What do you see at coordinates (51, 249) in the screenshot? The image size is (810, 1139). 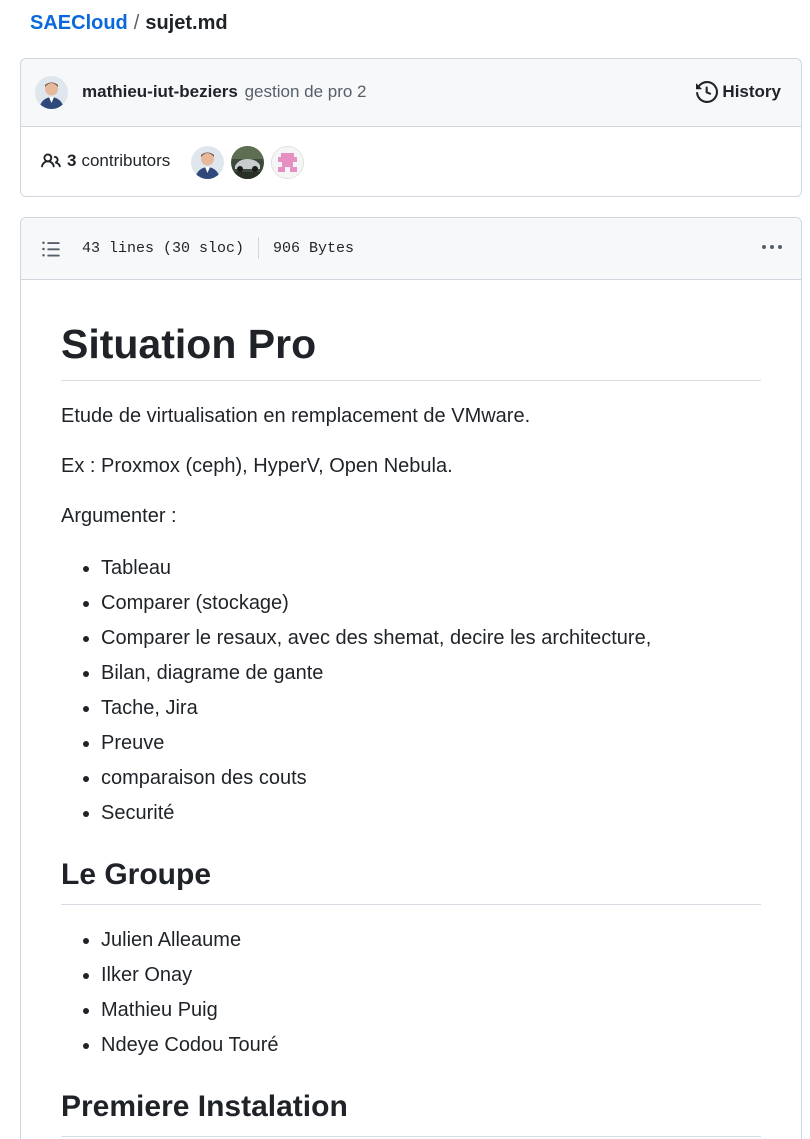 I see `list-unordered-icon` at bounding box center [51, 249].